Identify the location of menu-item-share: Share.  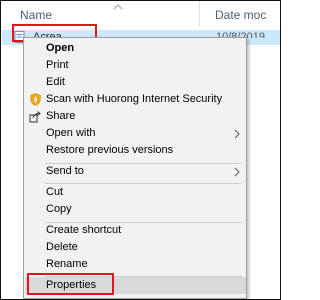
(135, 116).